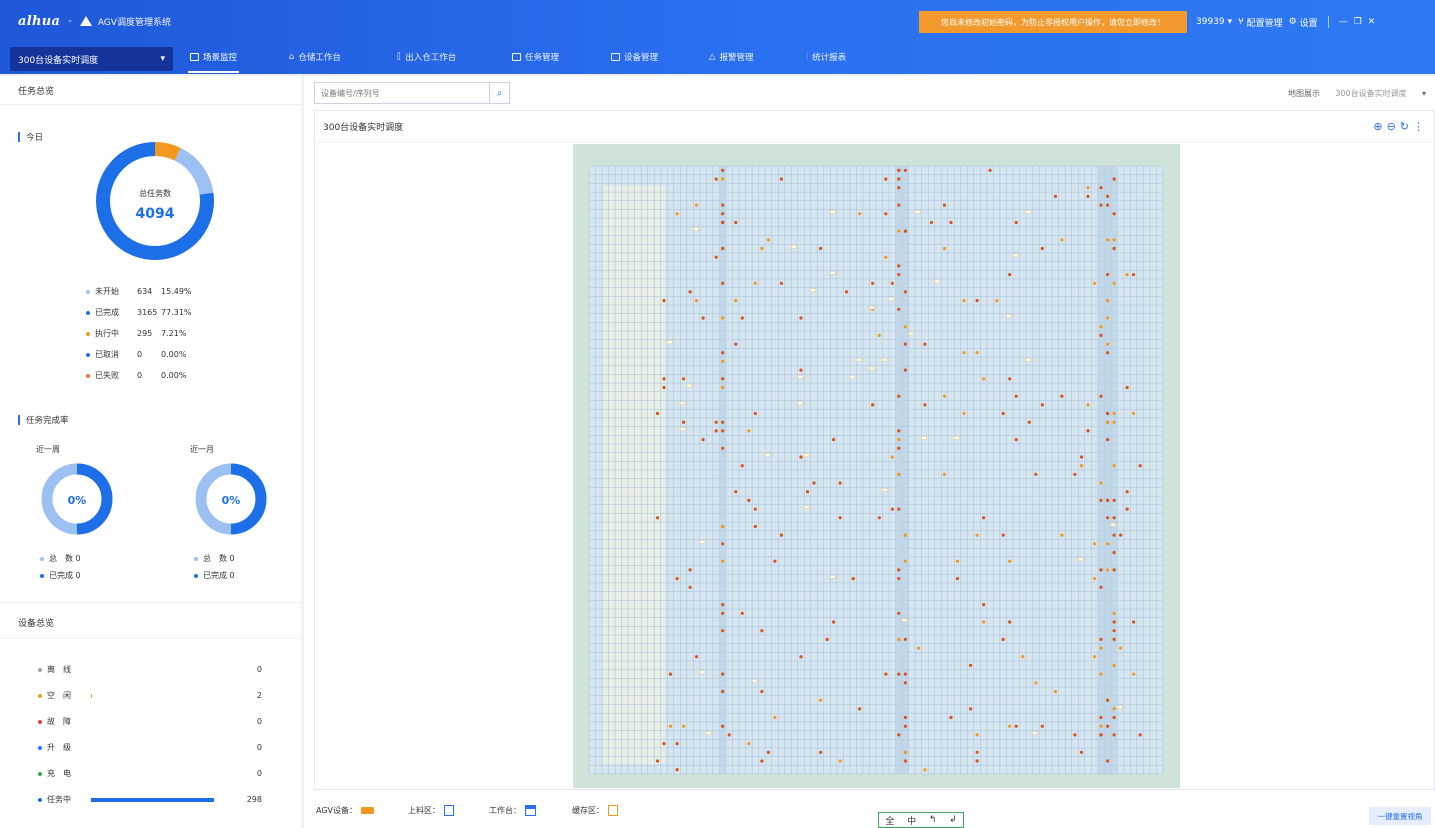  What do you see at coordinates (641, 58) in the screenshot?
I see `tab-label: 设备管理` at bounding box center [641, 58].